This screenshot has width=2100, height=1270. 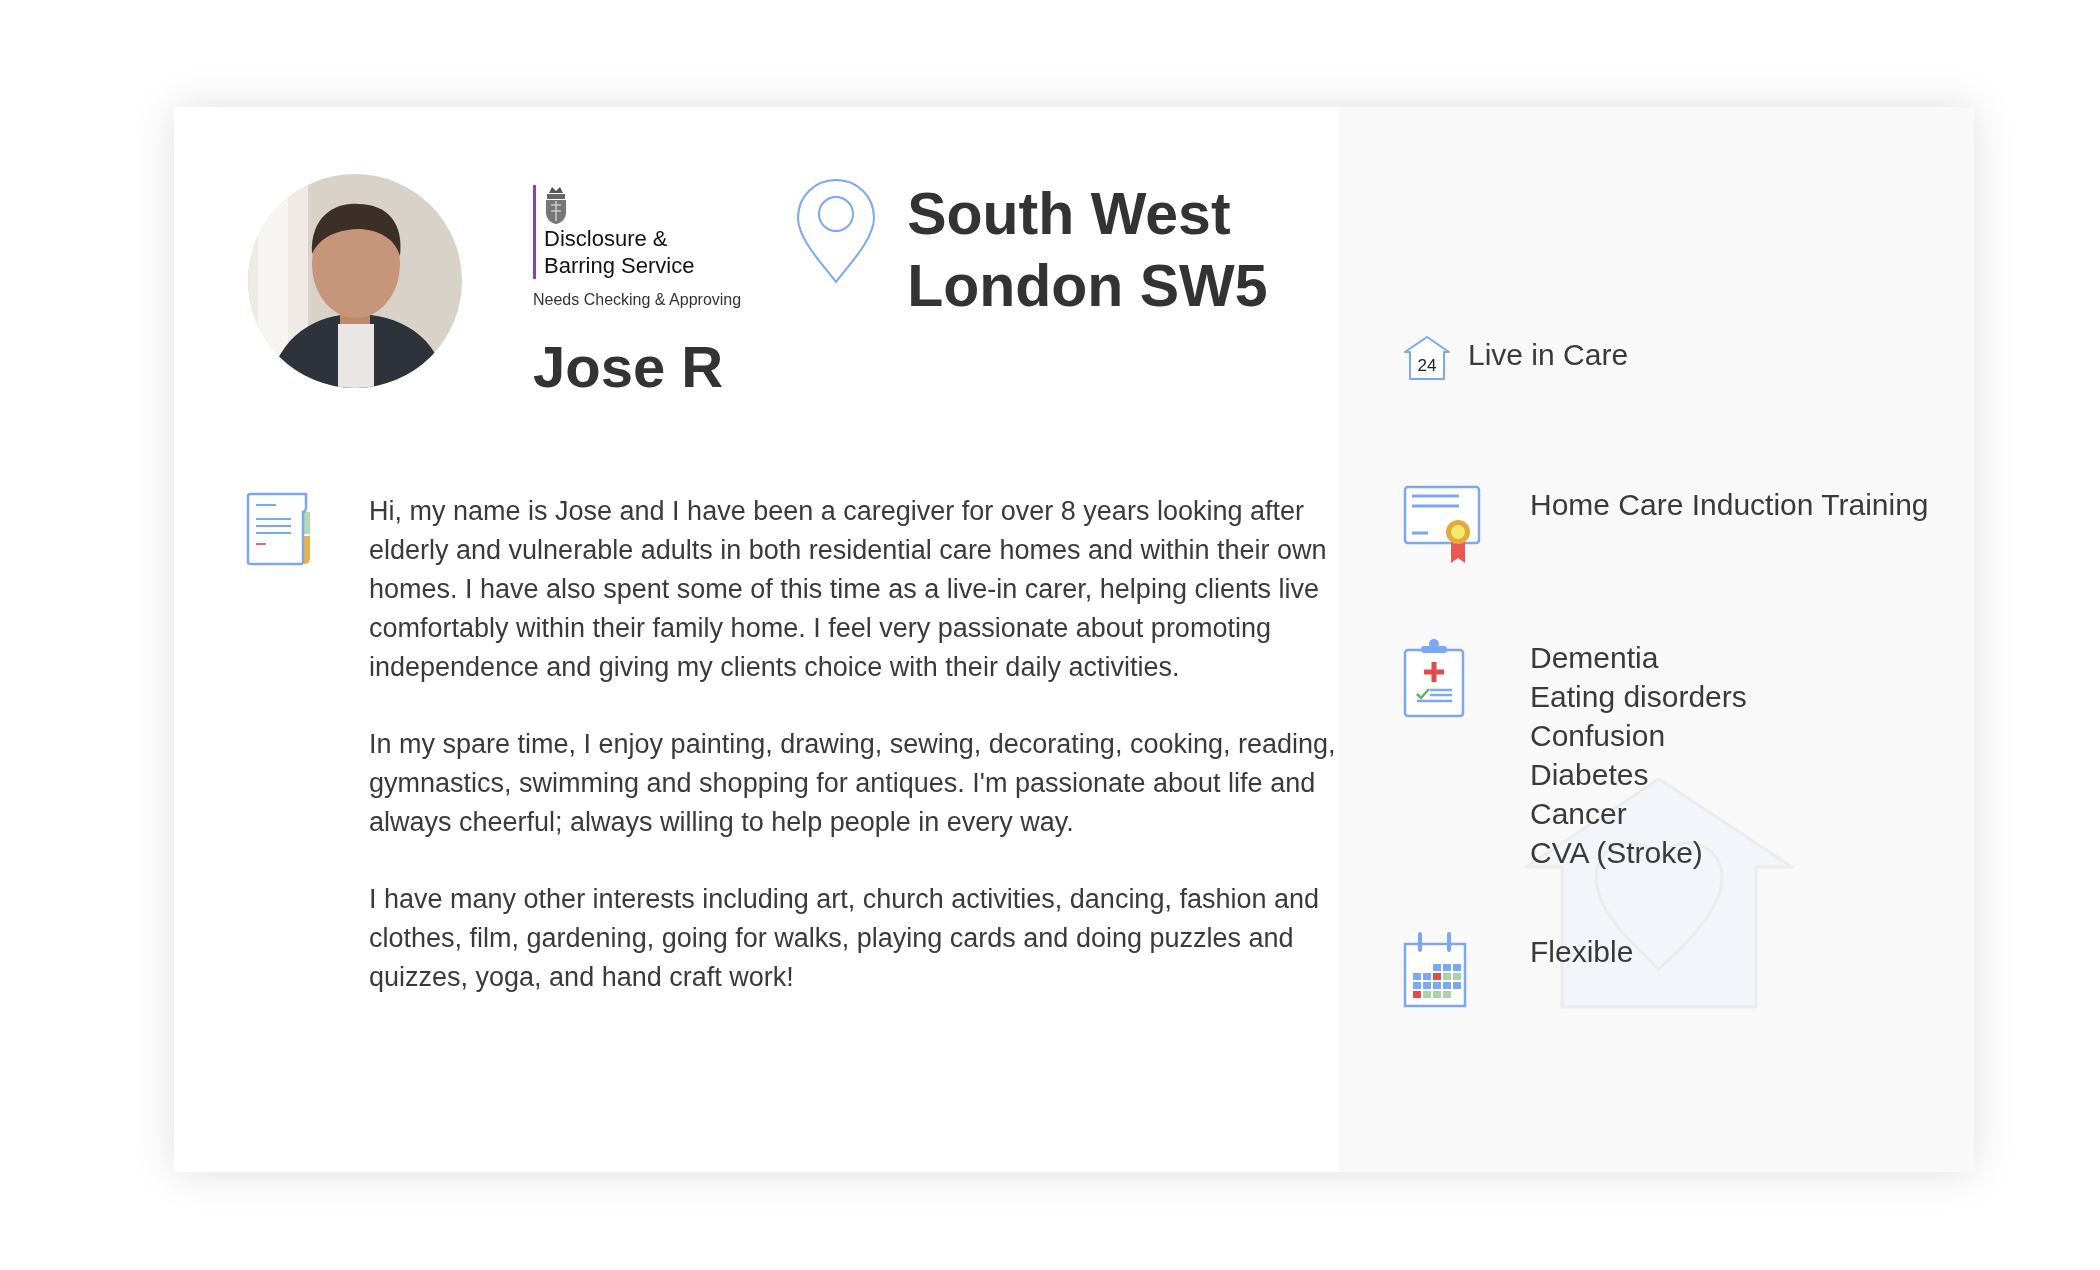 What do you see at coordinates (1582, 952) in the screenshot?
I see `feature-label: Flexible` at bounding box center [1582, 952].